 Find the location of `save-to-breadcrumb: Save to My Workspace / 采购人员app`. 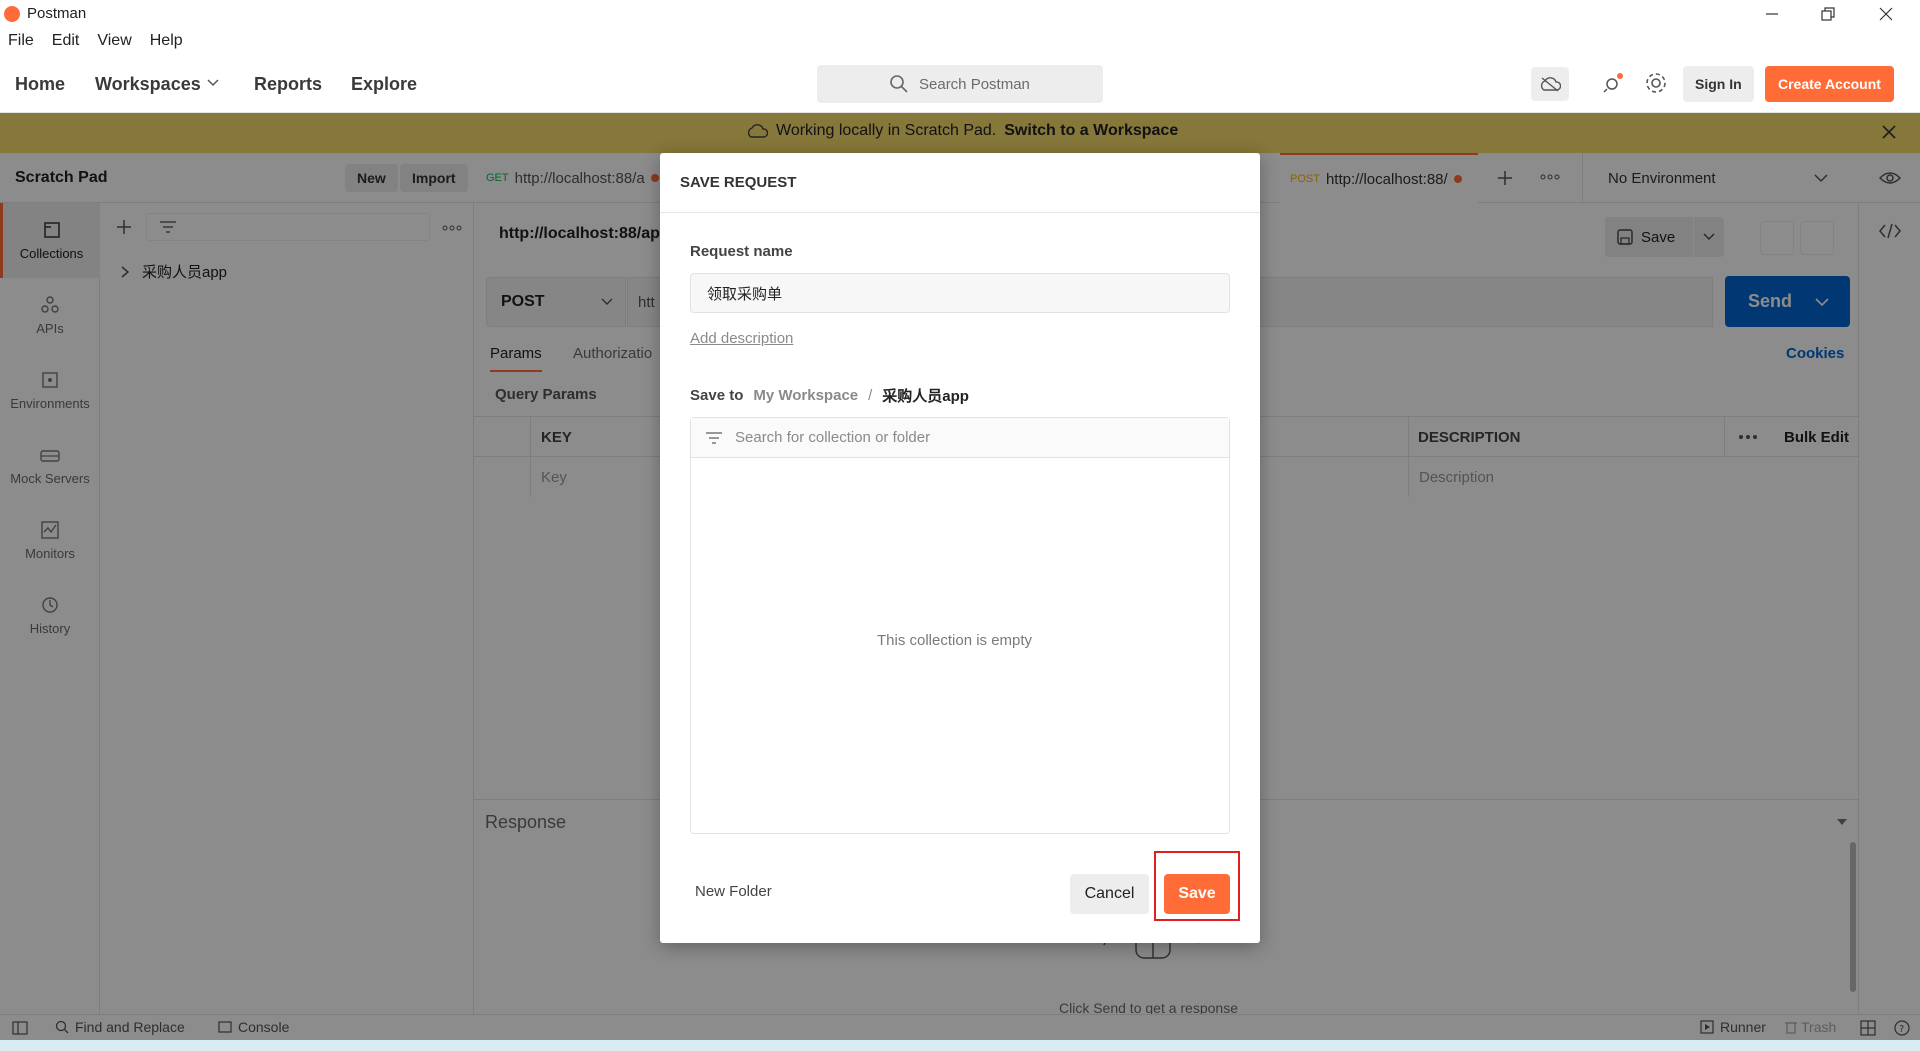

save-to-breadcrumb: Save to My Workspace / 采购人员app is located at coordinates (829, 395).